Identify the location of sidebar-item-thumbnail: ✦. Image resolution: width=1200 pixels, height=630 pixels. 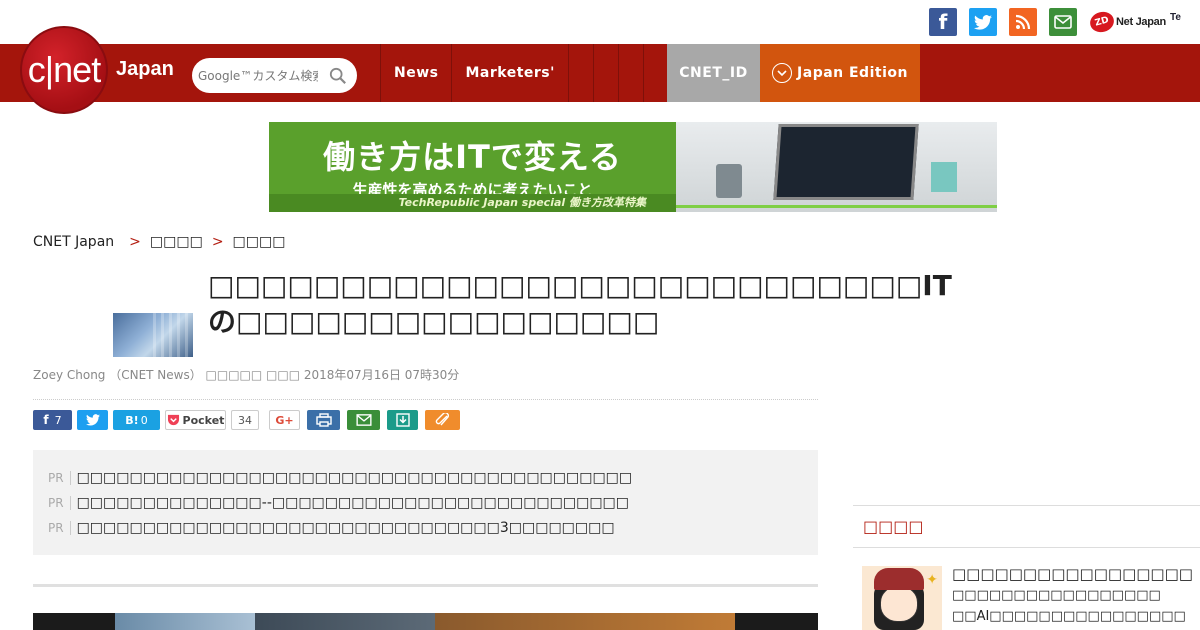
(902, 598).